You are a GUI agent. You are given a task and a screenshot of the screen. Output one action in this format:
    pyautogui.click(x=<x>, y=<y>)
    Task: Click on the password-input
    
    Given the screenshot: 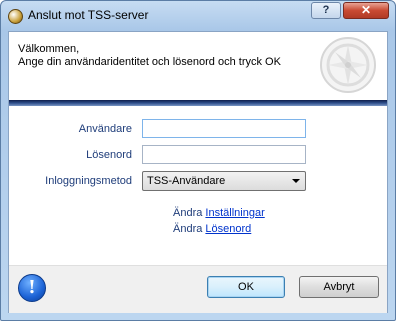 What is the action you would take?
    pyautogui.click(x=224, y=154)
    